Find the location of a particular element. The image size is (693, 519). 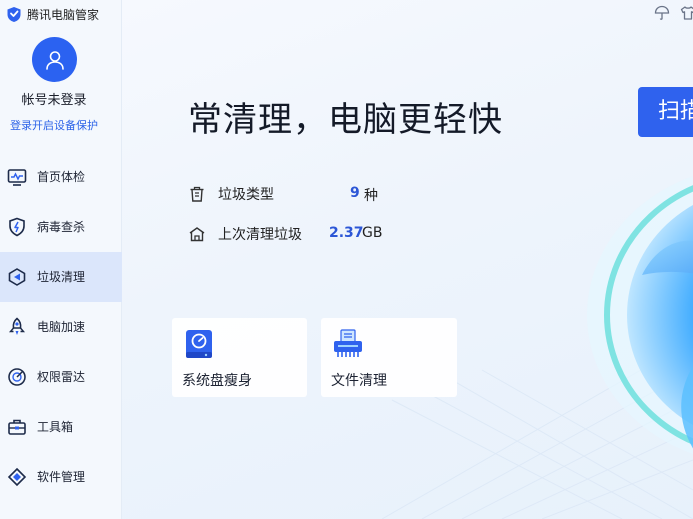

scan-button: 扫描 is located at coordinates (665, 112).